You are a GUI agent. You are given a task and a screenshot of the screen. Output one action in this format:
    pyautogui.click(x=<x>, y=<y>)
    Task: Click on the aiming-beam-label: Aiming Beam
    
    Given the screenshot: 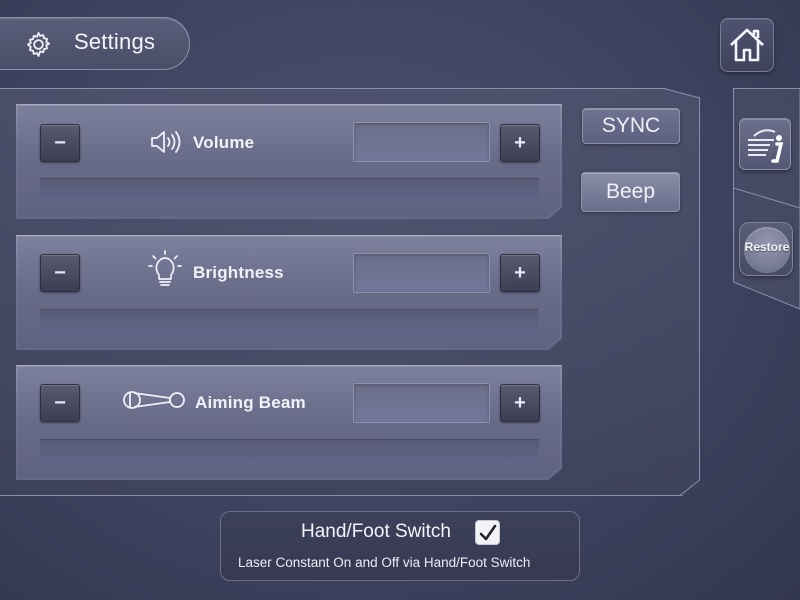 What is the action you would take?
    pyautogui.click(x=250, y=402)
    